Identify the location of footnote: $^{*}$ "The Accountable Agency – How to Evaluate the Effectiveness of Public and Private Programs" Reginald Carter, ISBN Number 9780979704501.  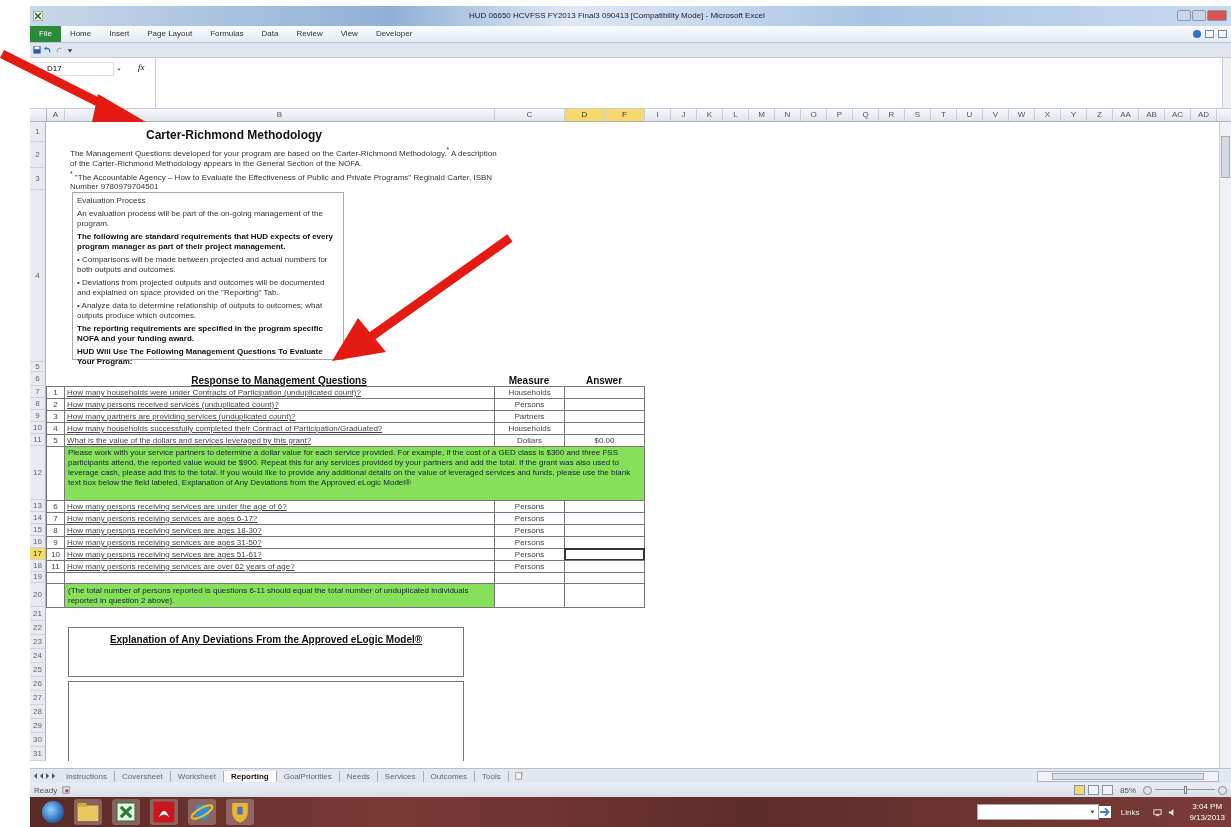
(281, 179).